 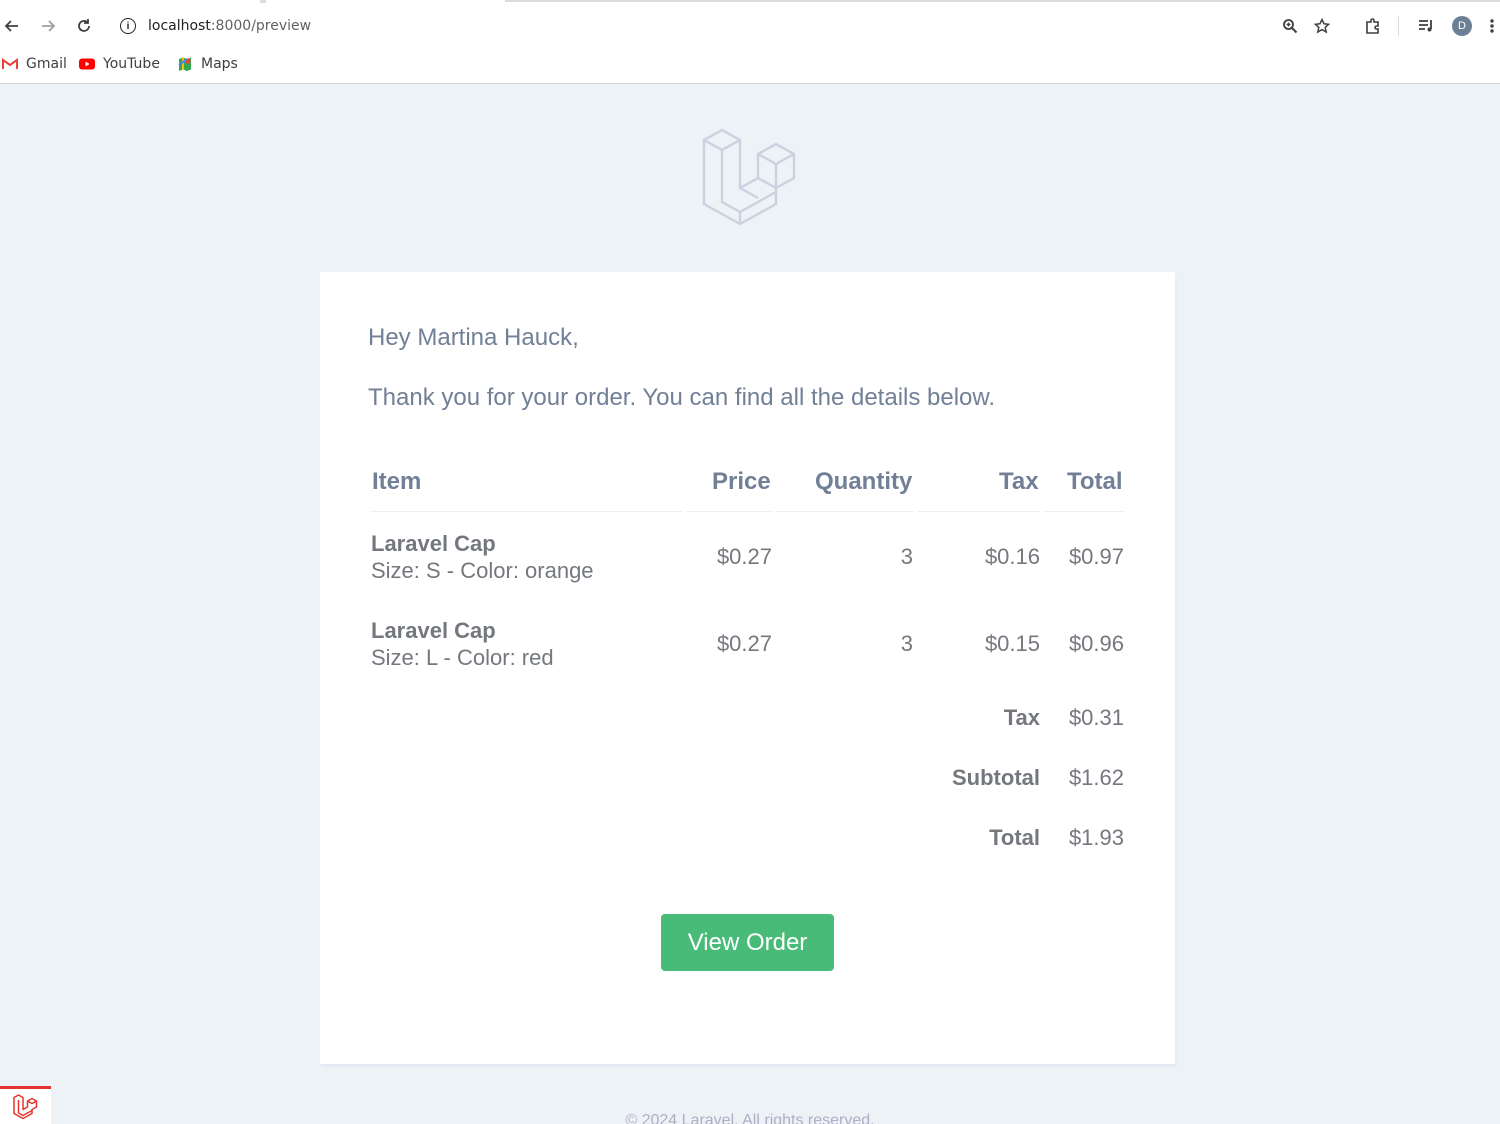 What do you see at coordinates (1002, 1) in the screenshot?
I see `tab-strip-edge` at bounding box center [1002, 1].